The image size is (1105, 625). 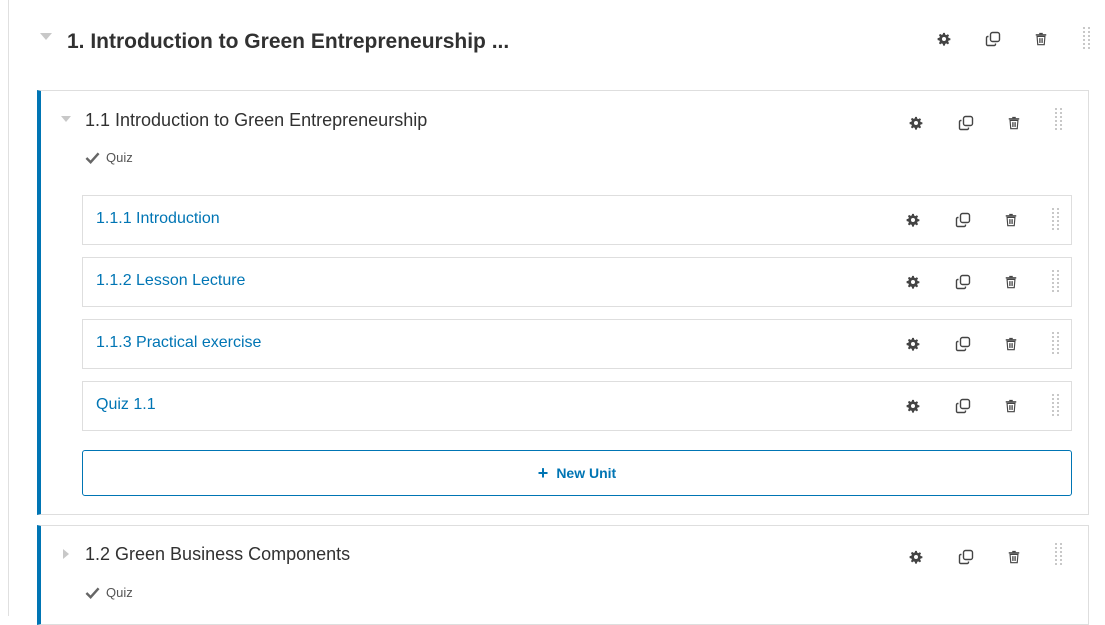 I want to click on unit-link: 1.1.2 Lesson Lecture, so click(x=170, y=281).